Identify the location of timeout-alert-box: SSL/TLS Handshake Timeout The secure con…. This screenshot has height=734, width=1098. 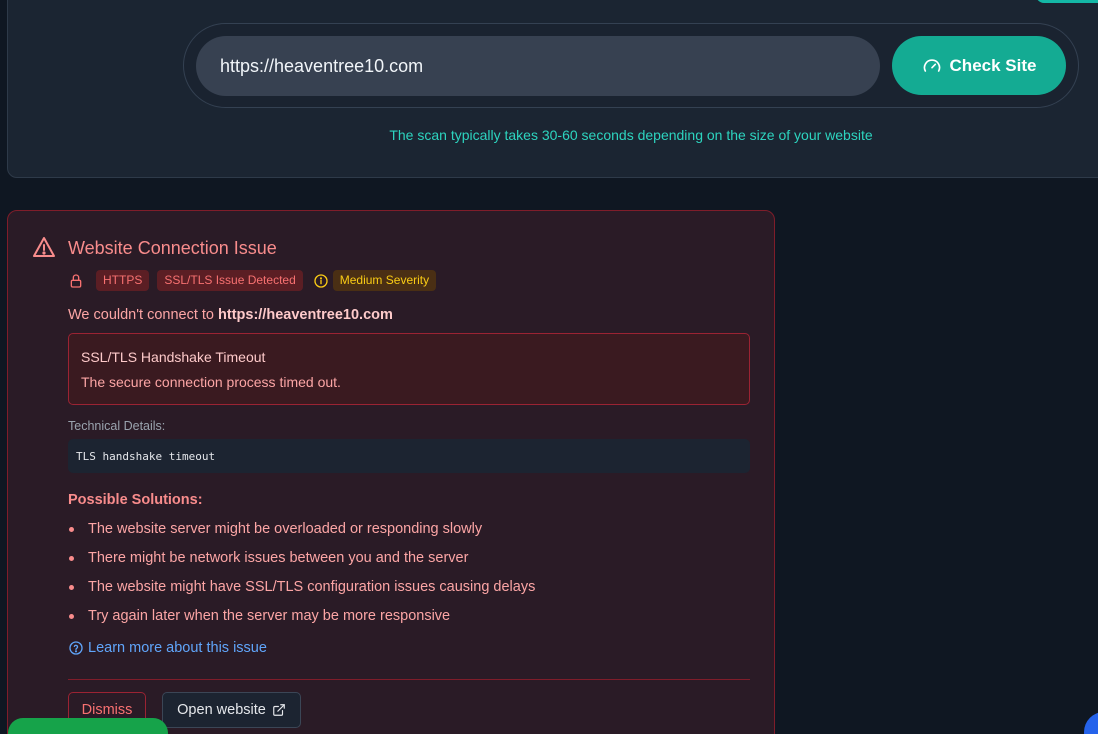
(409, 369).